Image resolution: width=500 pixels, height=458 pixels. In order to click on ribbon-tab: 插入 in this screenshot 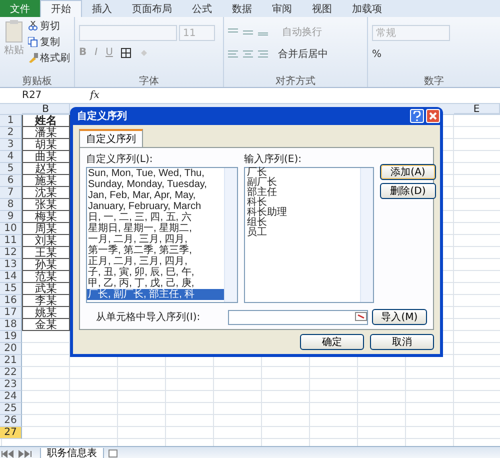, I will do `click(102, 8)`.